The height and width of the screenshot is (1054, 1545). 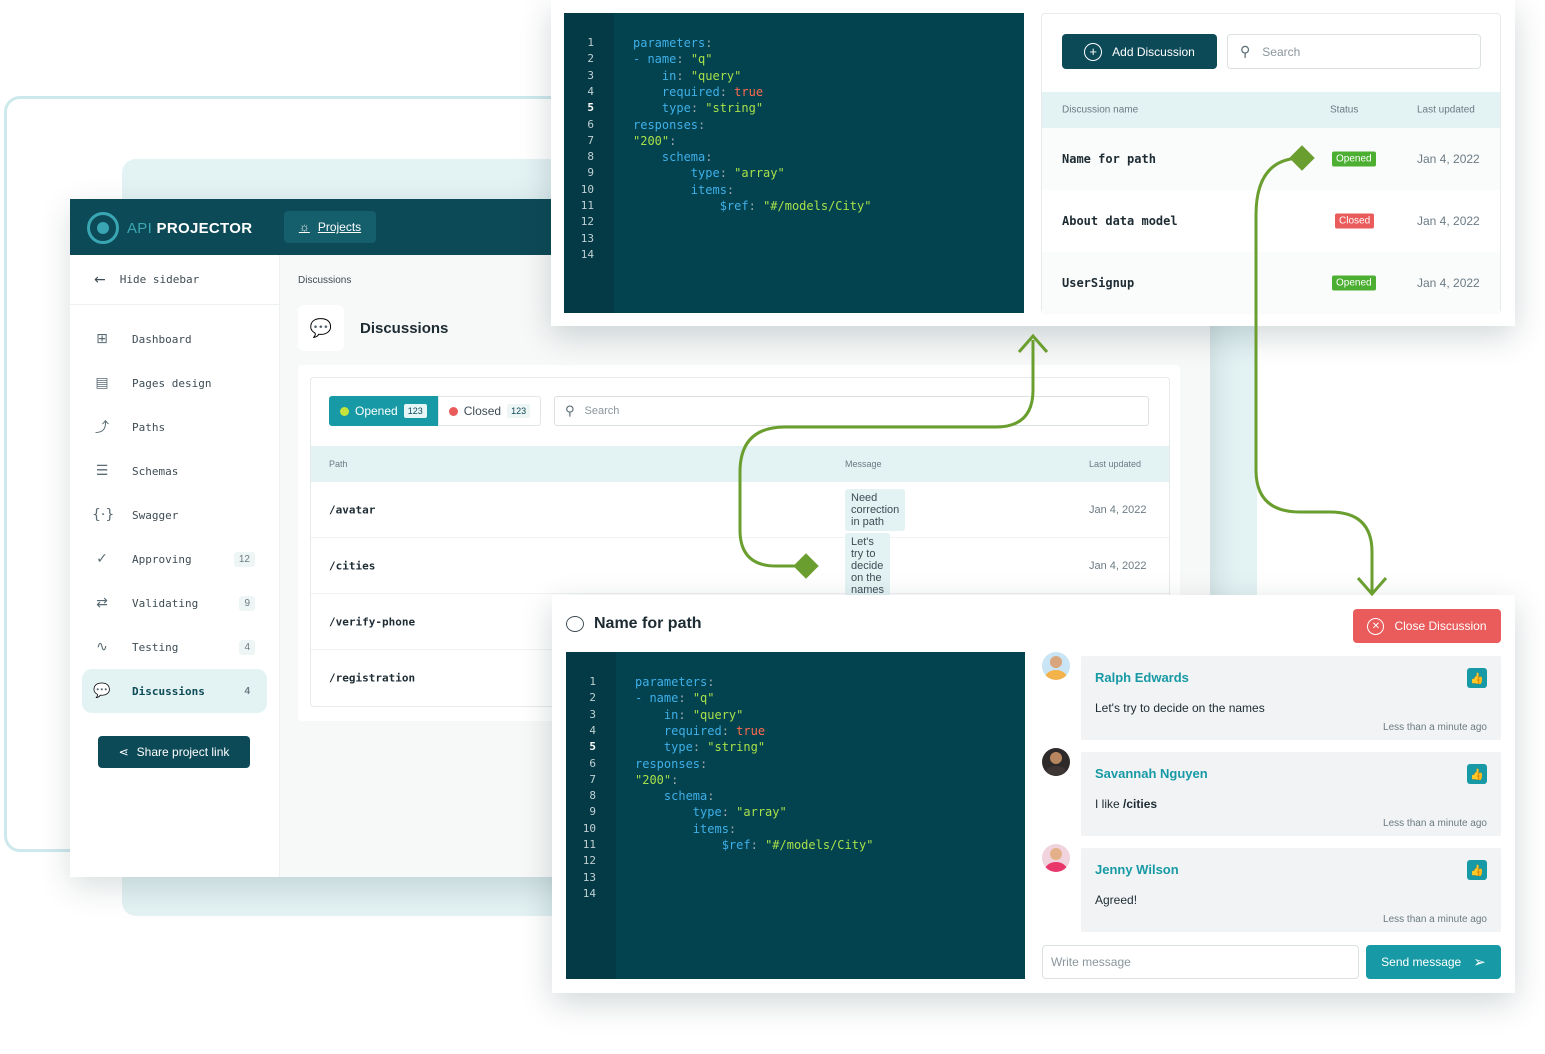 I want to click on line-number: 3, so click(x=590, y=75).